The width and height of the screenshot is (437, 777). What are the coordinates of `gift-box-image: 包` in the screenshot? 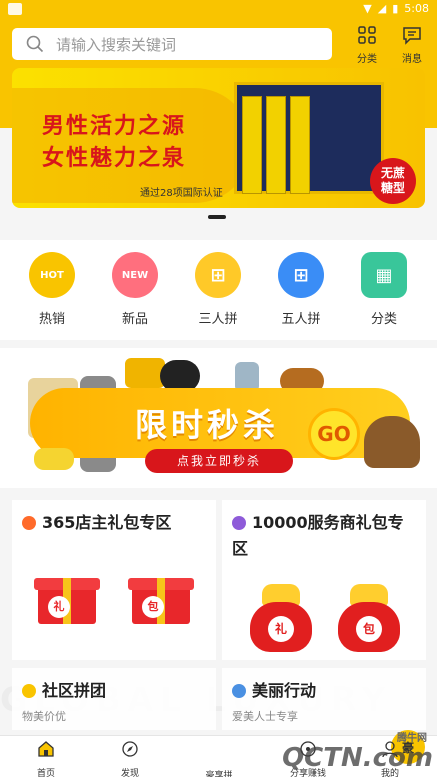 It's located at (161, 599).